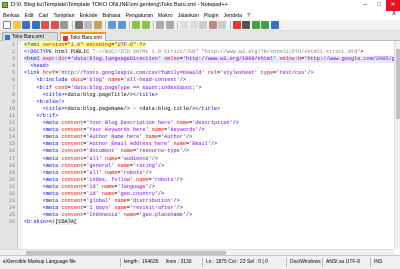  Describe the element at coordinates (203, 25) in the screenshot. I see `word-wrap-icon` at that location.